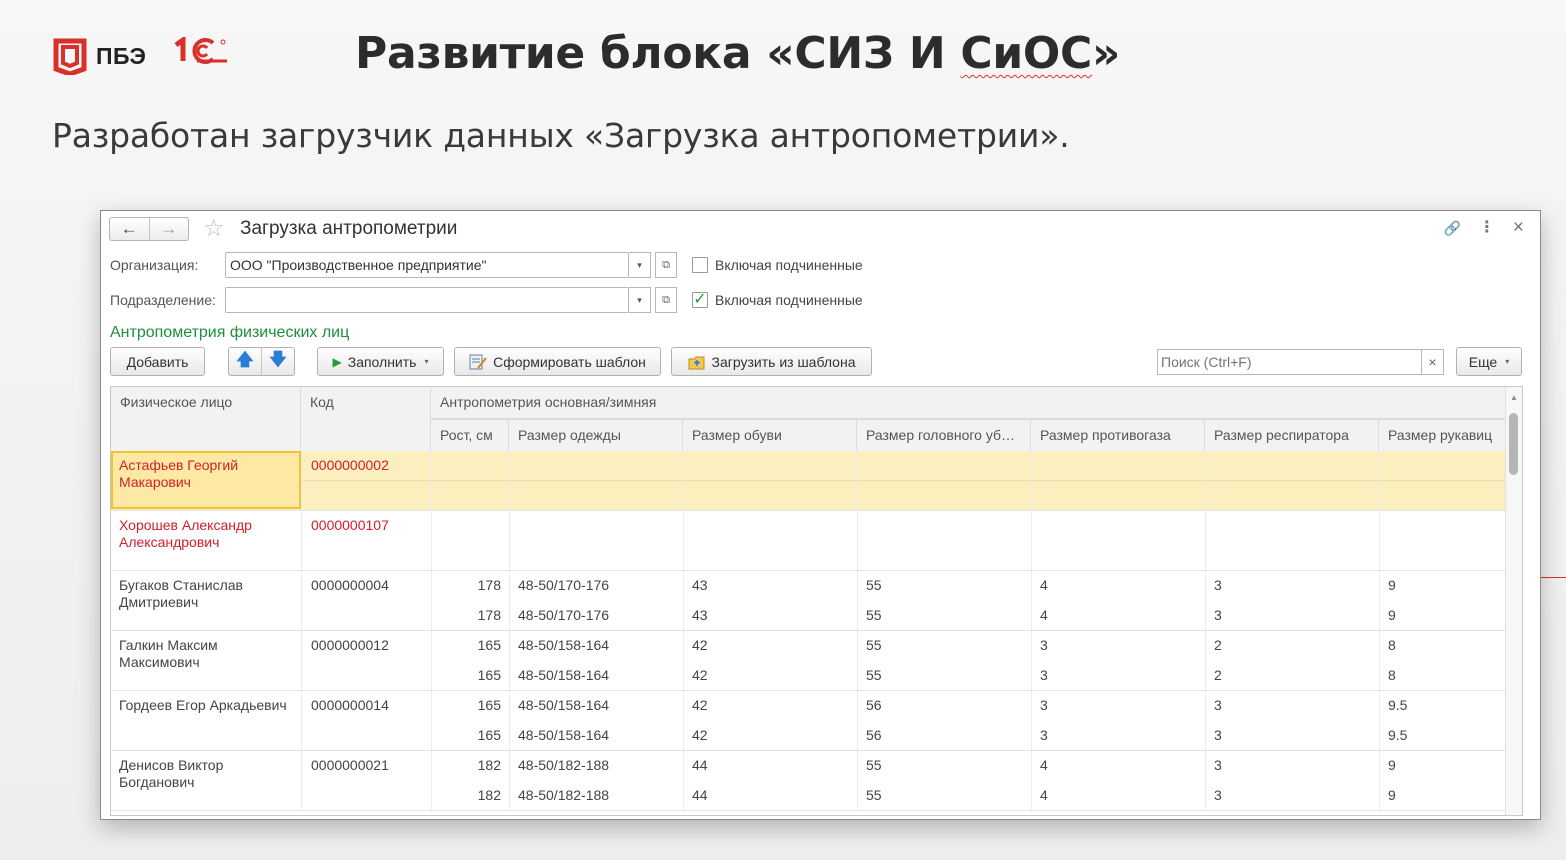 This screenshot has height=860, width=1566. I want to click on code-cell: 0000000012, so click(350, 645).